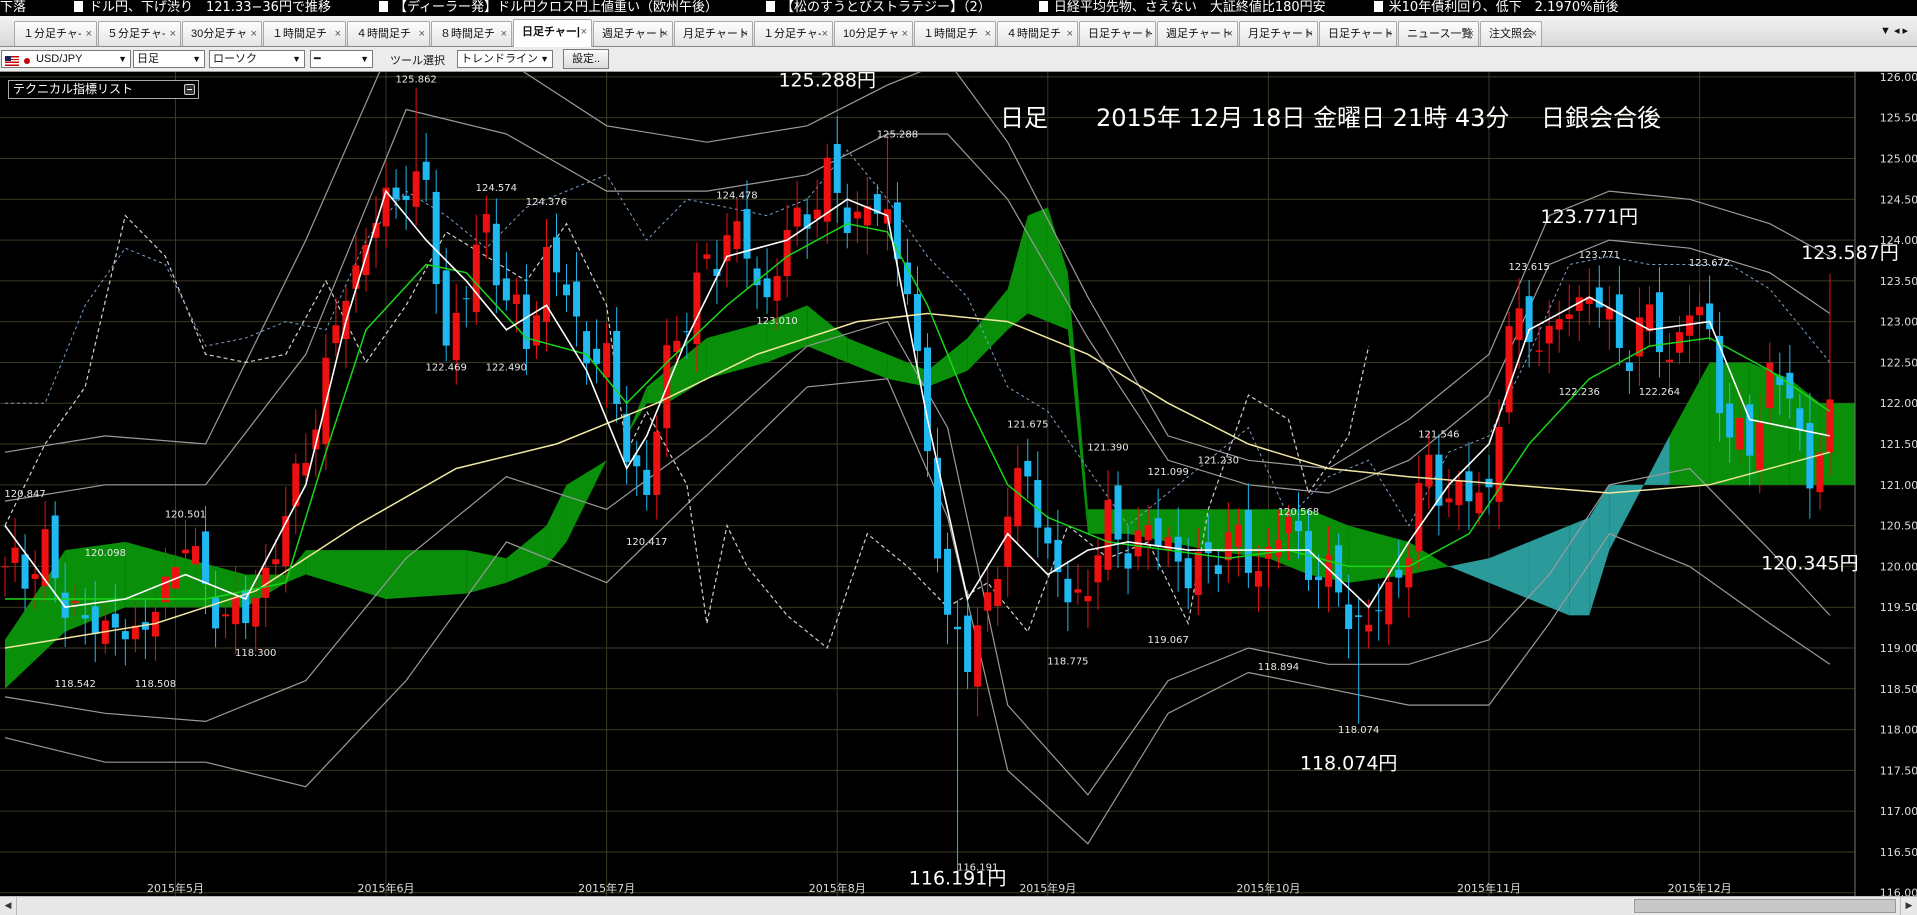  Describe the element at coordinates (8, 906) in the screenshot. I see `scroll-left-icon: ◀` at that location.